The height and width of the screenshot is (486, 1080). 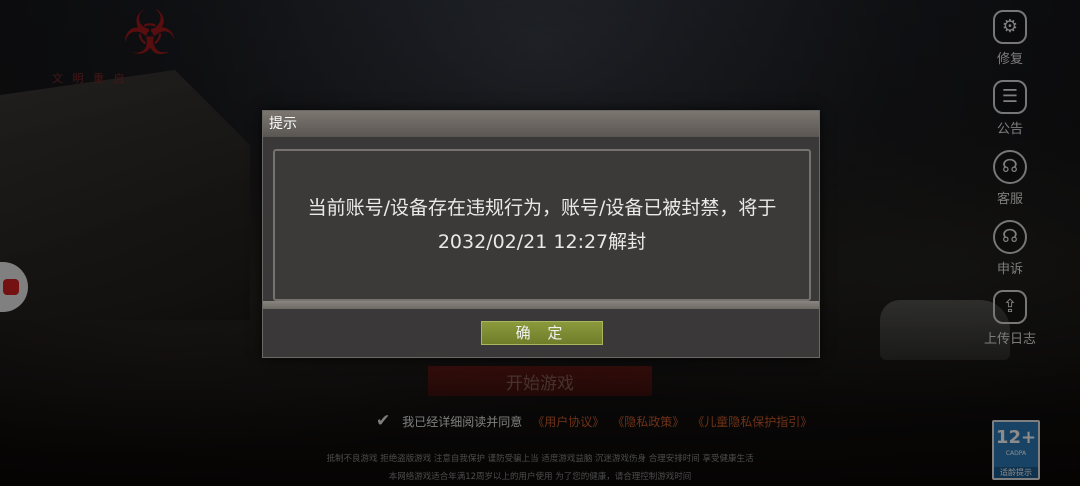 What do you see at coordinates (541, 124) in the screenshot?
I see `dialog-title: 提示` at bounding box center [541, 124].